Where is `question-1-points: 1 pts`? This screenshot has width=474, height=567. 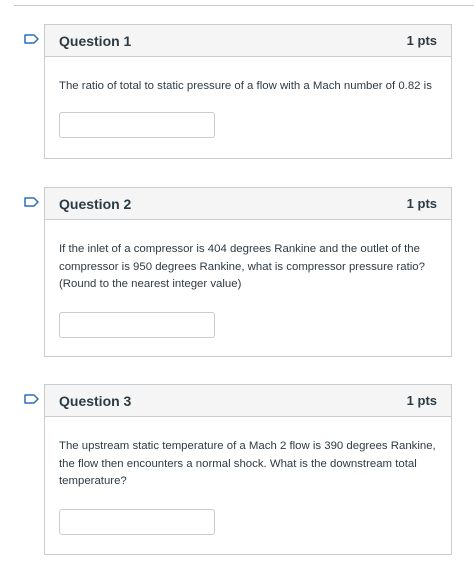 question-1-points: 1 pts is located at coordinates (421, 40).